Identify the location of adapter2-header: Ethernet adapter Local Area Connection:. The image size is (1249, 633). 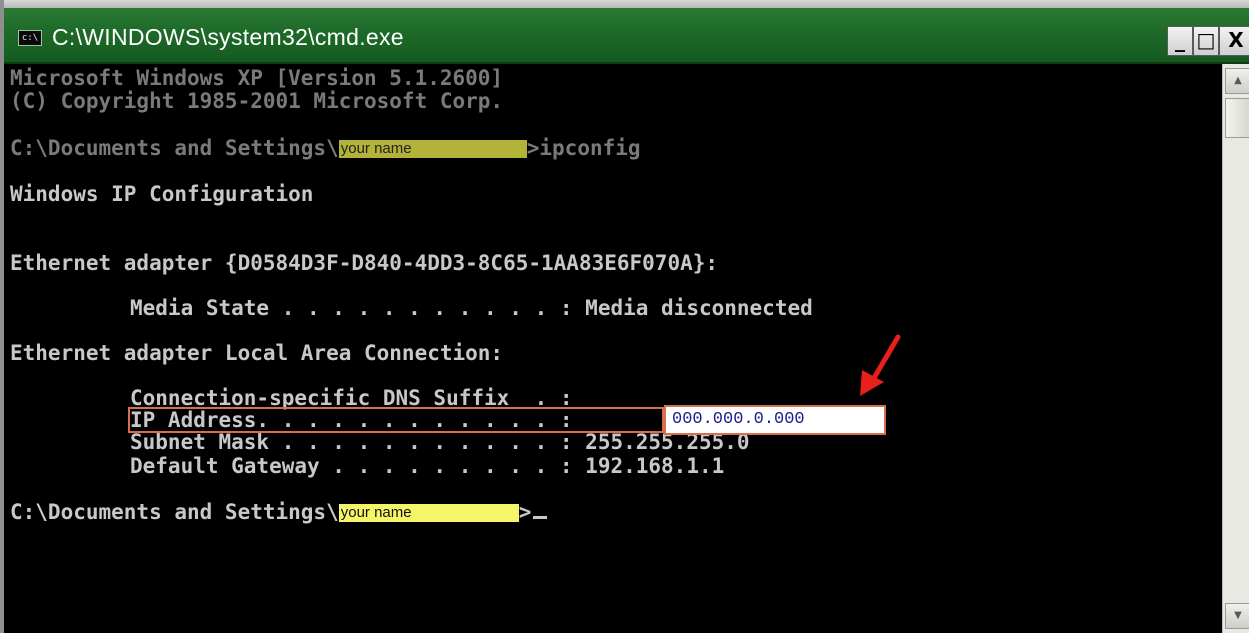
(257, 353).